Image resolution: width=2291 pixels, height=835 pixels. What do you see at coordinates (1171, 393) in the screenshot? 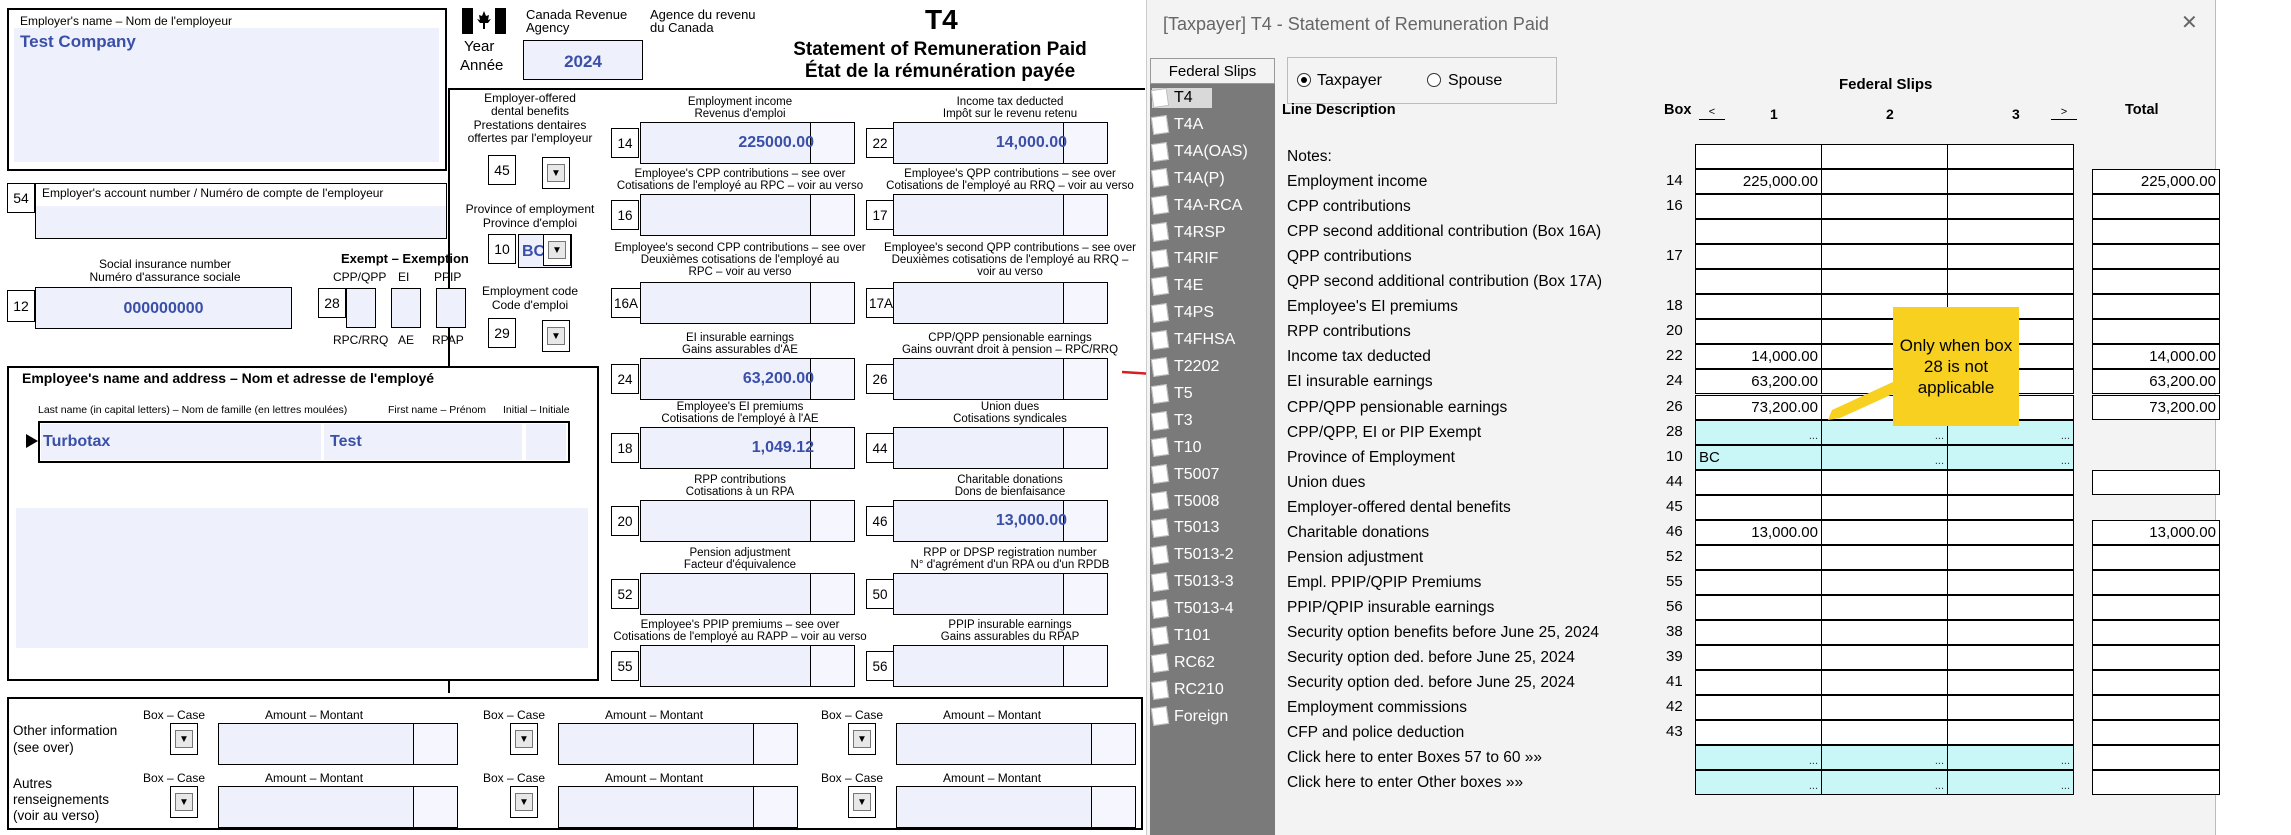
I see `sidebar-item-t5: T5` at bounding box center [1171, 393].